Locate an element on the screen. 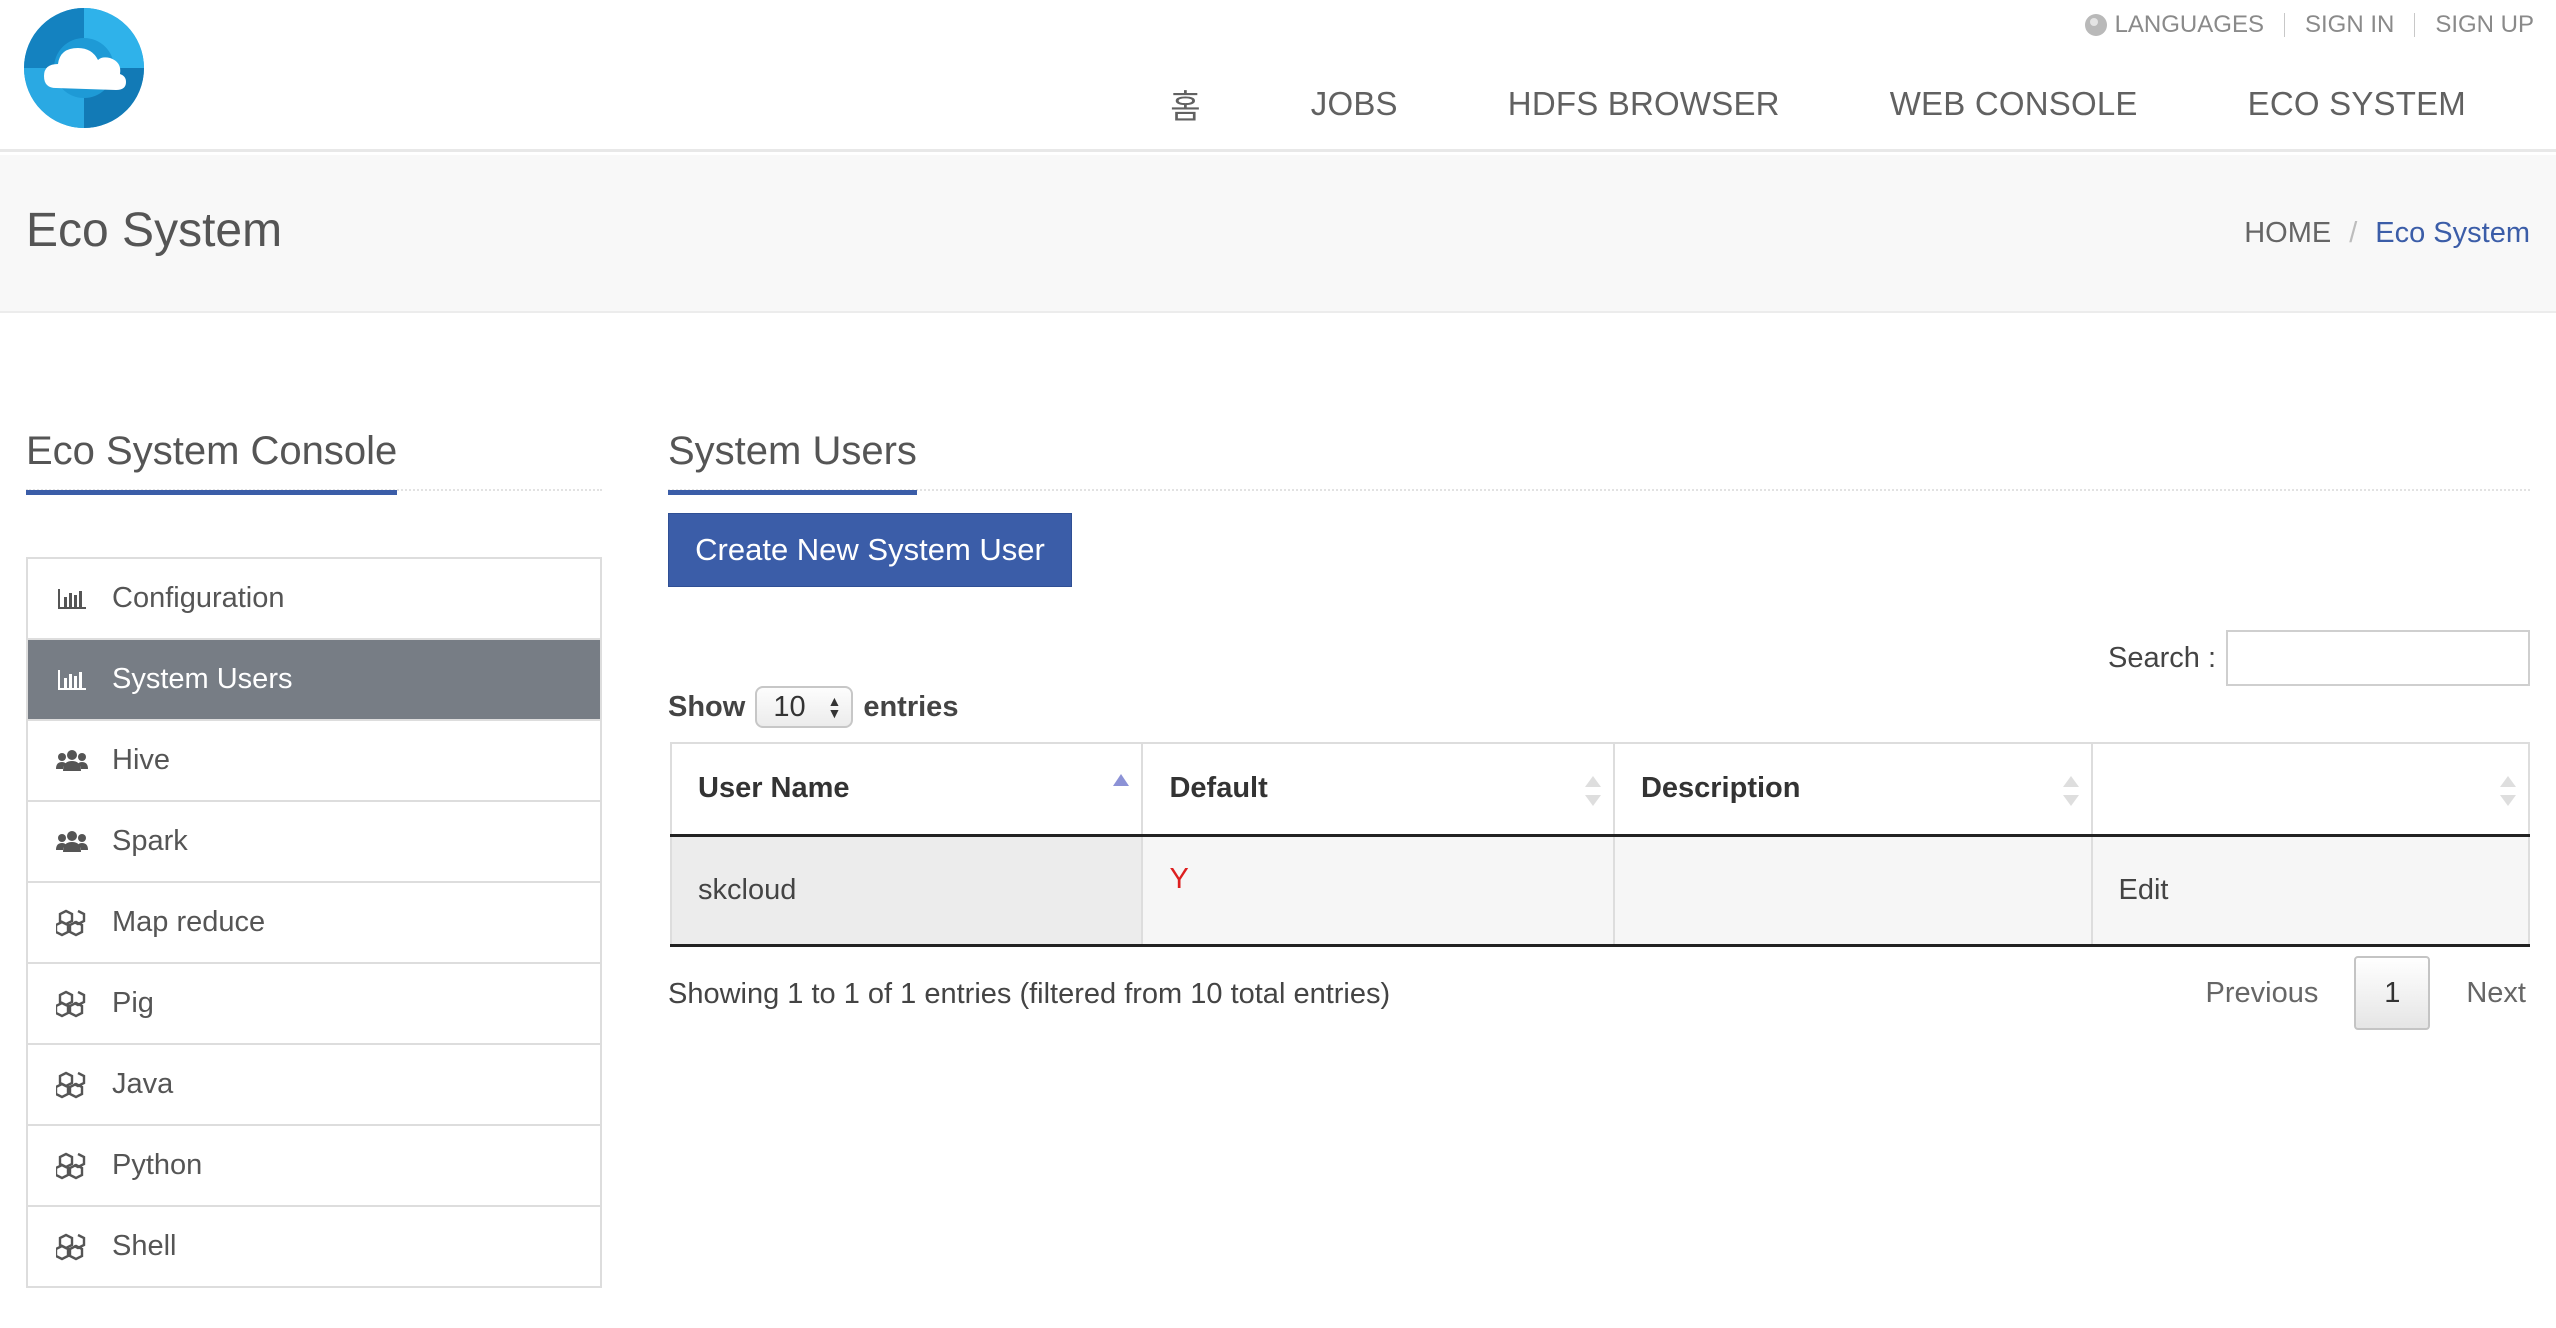 The width and height of the screenshot is (2556, 1328). system-users-table: User Name Default Description skcloud Y is located at coordinates (1599, 844).